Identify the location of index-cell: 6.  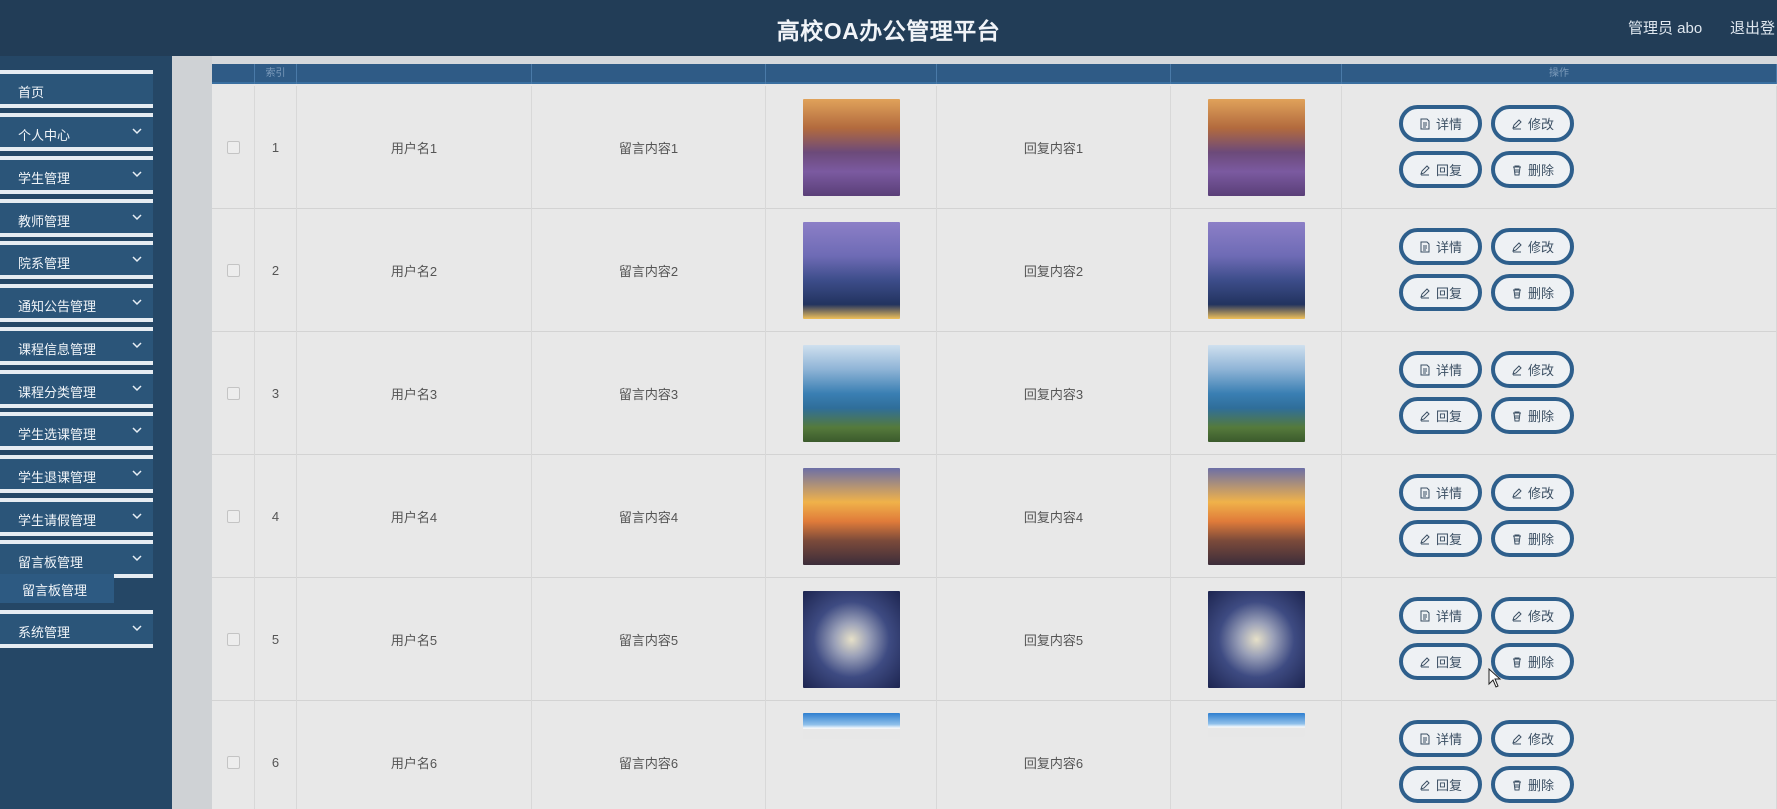
(276, 755).